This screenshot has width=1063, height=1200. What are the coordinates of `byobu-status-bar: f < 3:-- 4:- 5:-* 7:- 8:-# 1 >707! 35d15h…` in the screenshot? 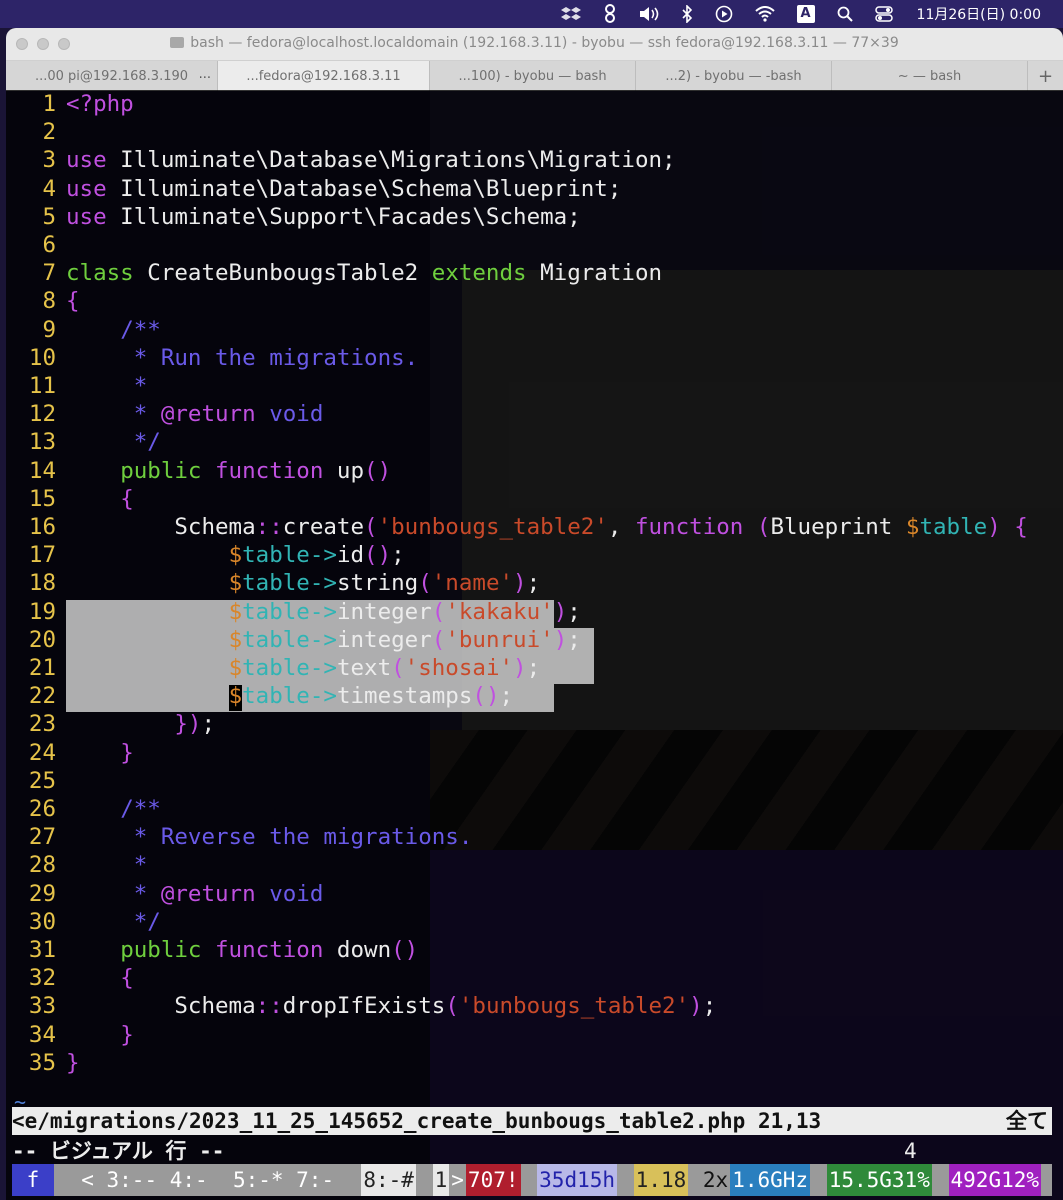 It's located at (532, 1180).